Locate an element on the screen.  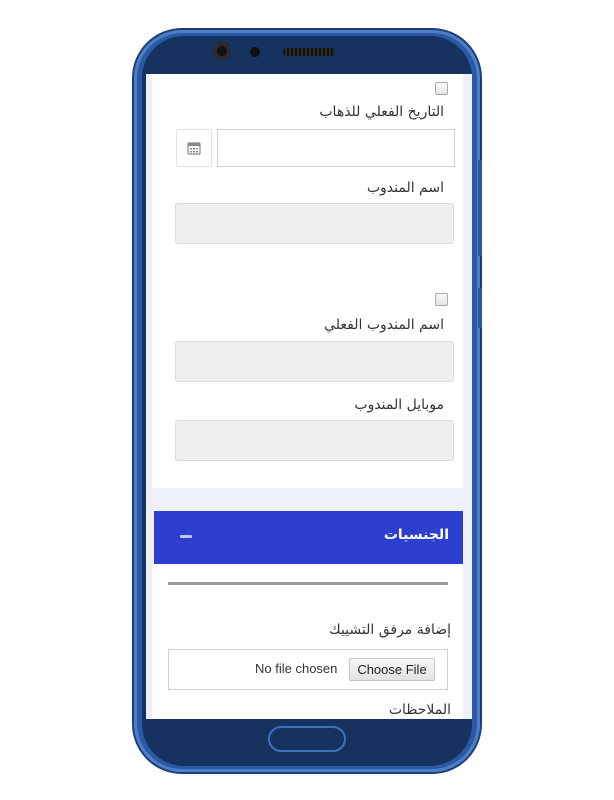
power-button is located at coordinates (480, 308).